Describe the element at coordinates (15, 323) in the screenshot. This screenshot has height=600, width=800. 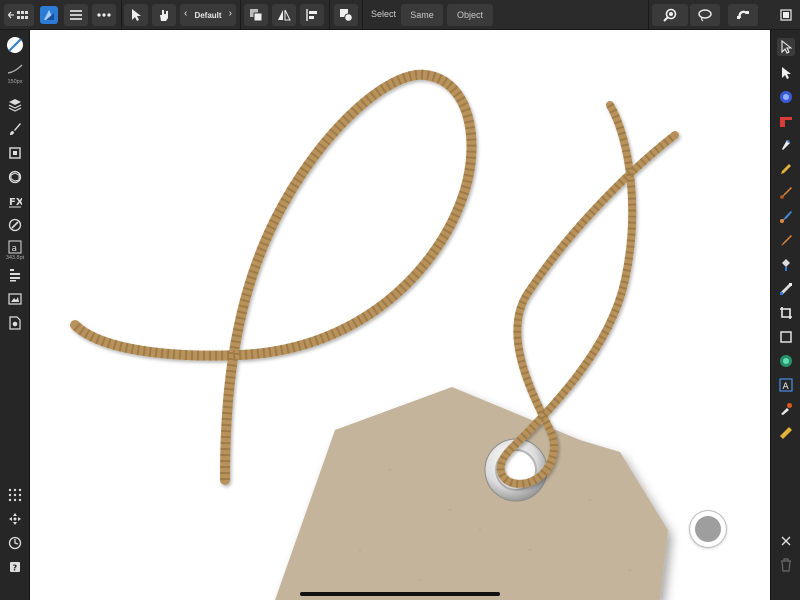
I see `assets-icon` at that location.